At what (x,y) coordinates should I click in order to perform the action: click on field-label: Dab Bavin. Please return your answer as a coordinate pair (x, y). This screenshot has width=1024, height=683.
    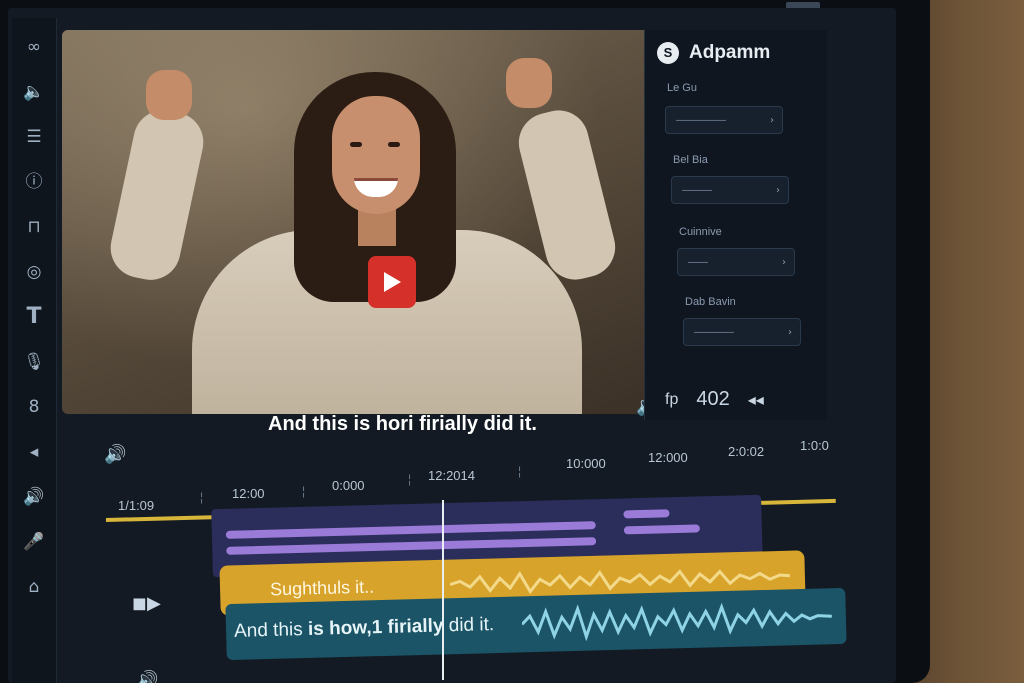
    Looking at the image, I should click on (710, 302).